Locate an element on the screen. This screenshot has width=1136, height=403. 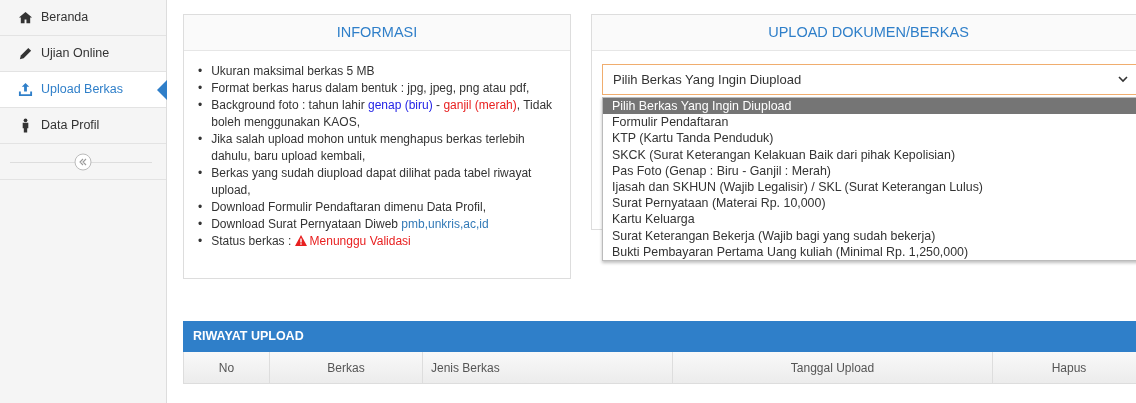
sidebar-item: Upload Berkas is located at coordinates (83, 90).